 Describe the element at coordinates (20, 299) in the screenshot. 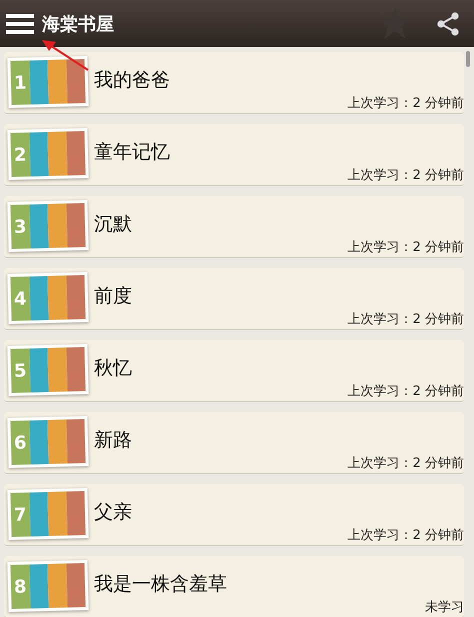

I see `lesson-number: 4` at that location.